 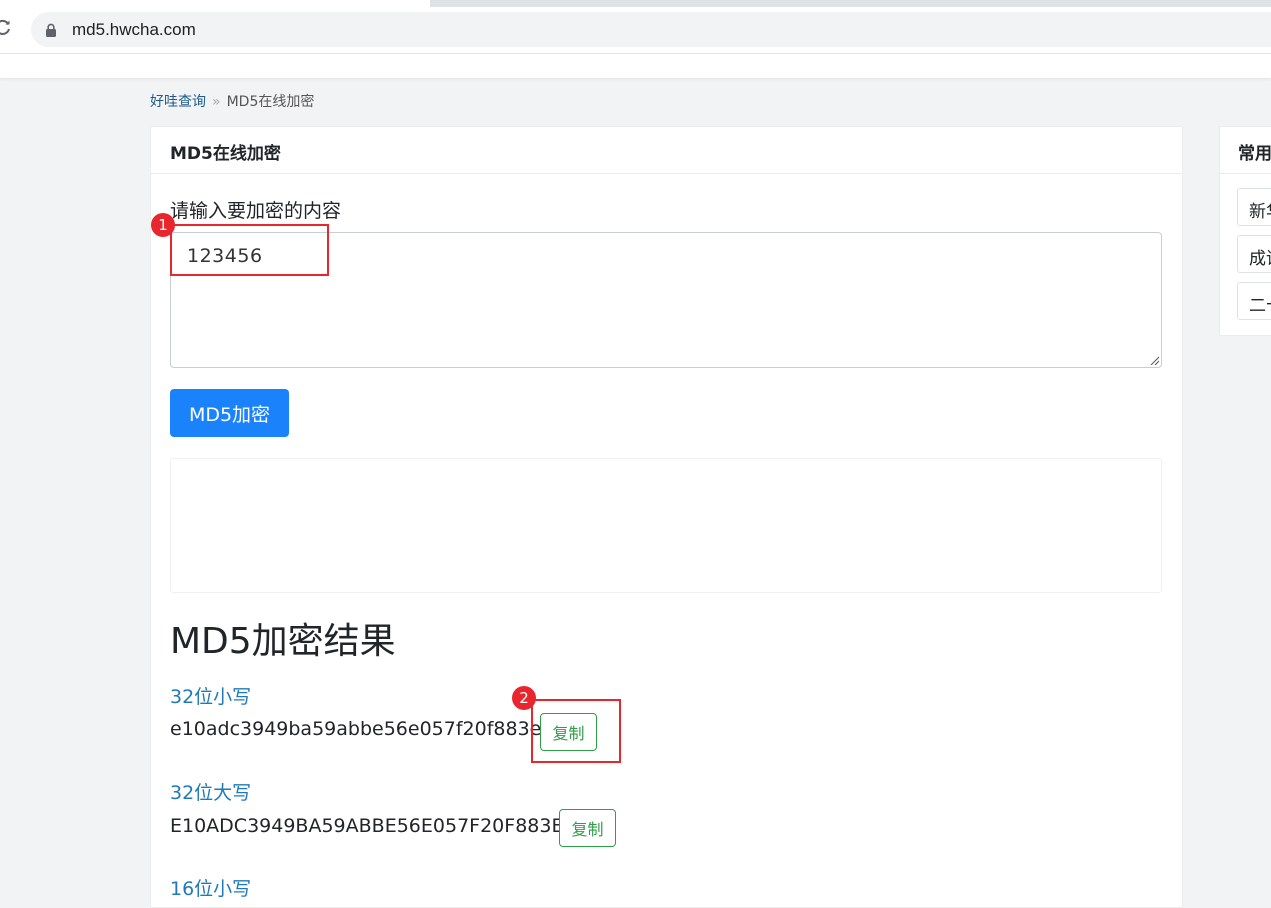 I want to click on breadcrumb: 好哇查询 » MD5在线加密, so click(x=232, y=101).